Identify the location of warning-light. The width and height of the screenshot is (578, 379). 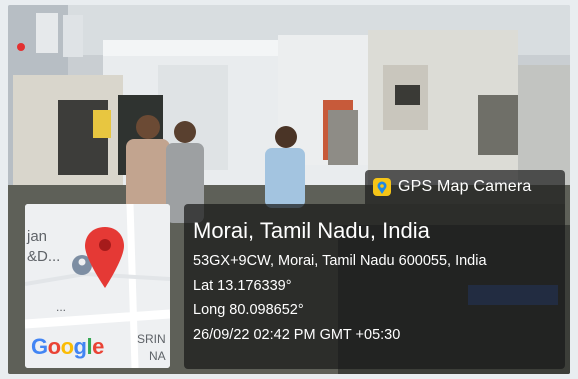
(21, 47).